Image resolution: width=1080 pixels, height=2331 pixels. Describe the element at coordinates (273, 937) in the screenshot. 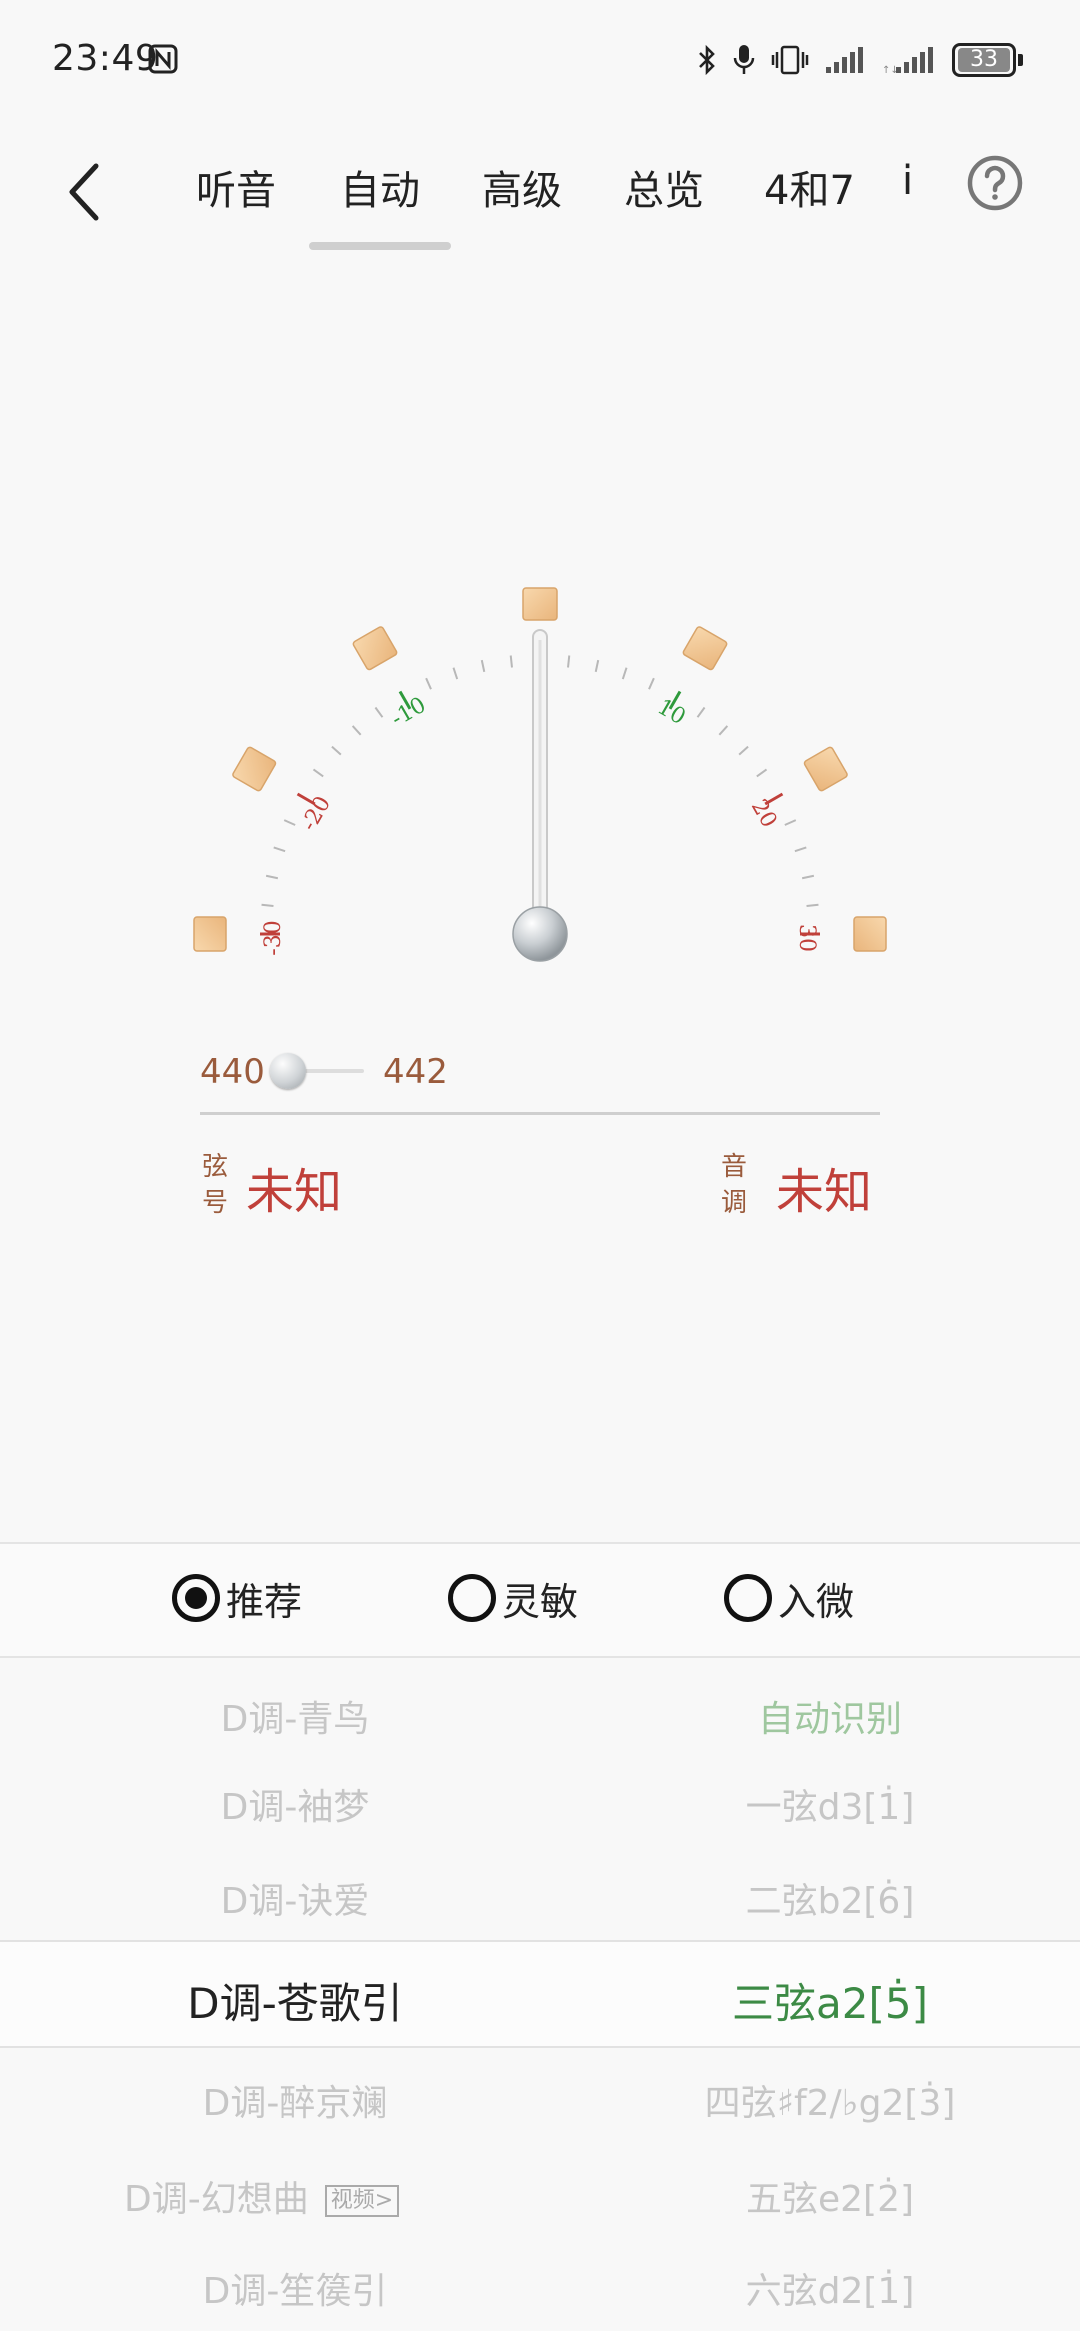

I see `scale-label-minus-30: -30` at that location.